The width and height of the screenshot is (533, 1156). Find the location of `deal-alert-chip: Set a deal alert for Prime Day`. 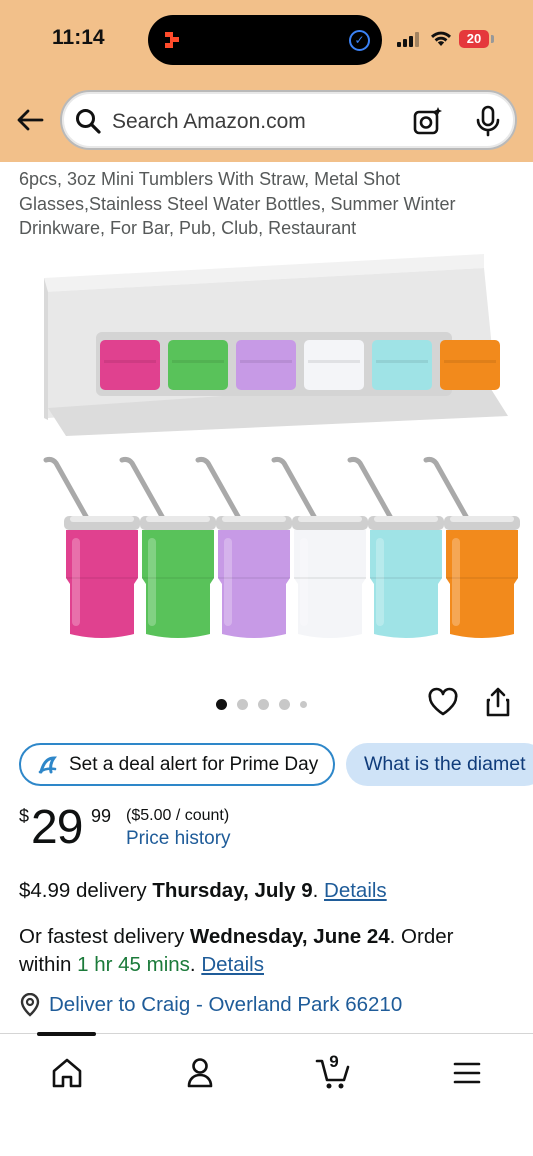

deal-alert-chip: Set a deal alert for Prime Day is located at coordinates (177, 764).